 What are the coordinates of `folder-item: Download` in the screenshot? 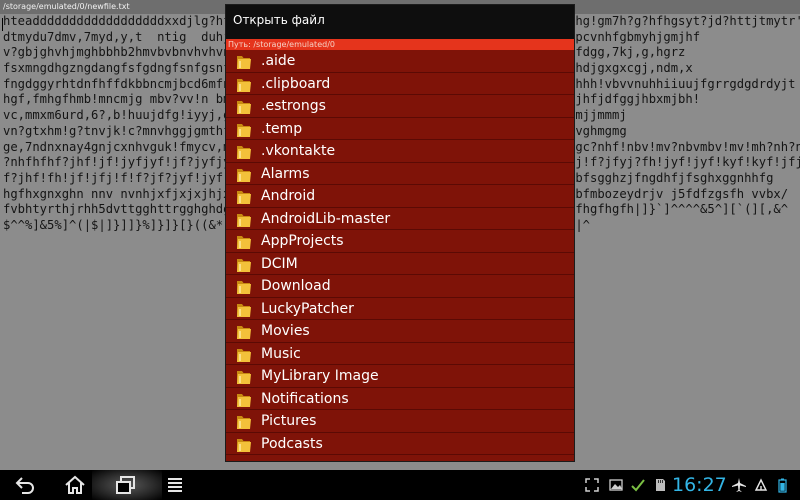 It's located at (400, 286).